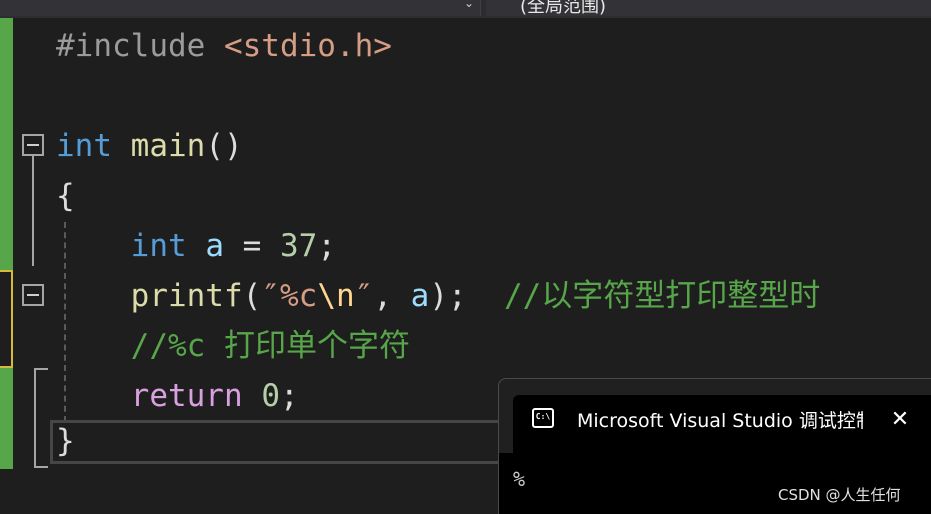 This screenshot has height=514, width=931. I want to click on chevron-down-icon: ⌄, so click(468, 5).